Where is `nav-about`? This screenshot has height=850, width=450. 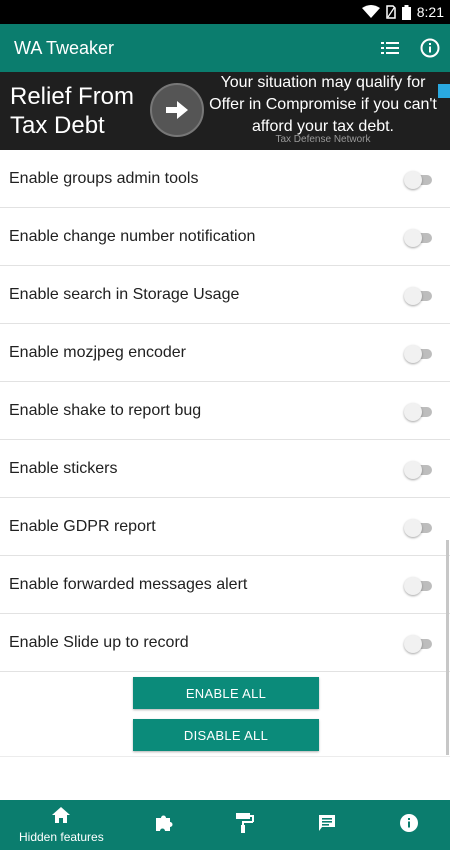 nav-about is located at coordinates (409, 825).